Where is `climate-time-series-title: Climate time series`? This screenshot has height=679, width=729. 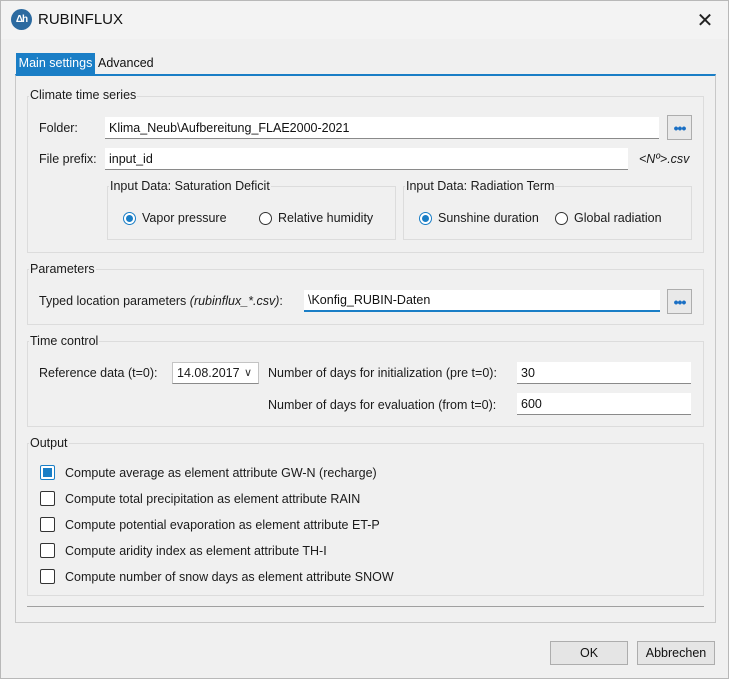 climate-time-series-title: Climate time series is located at coordinates (83, 95).